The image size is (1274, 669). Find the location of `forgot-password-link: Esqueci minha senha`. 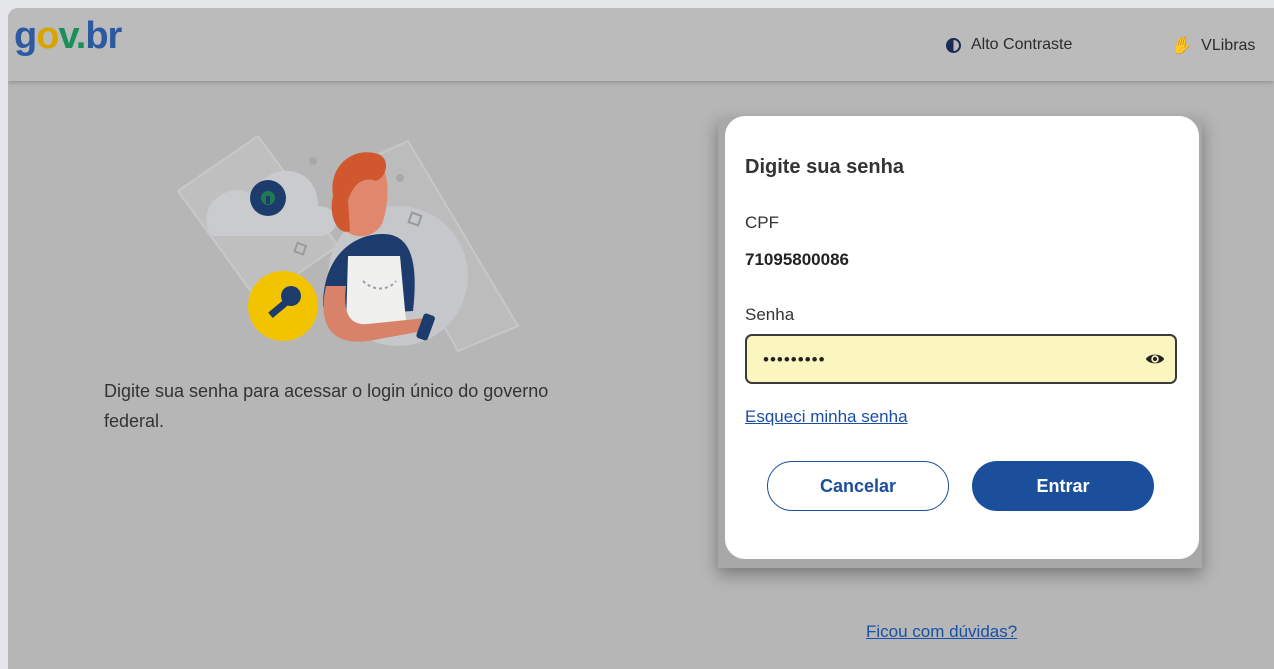

forgot-password-link: Esqueci minha senha is located at coordinates (826, 417).